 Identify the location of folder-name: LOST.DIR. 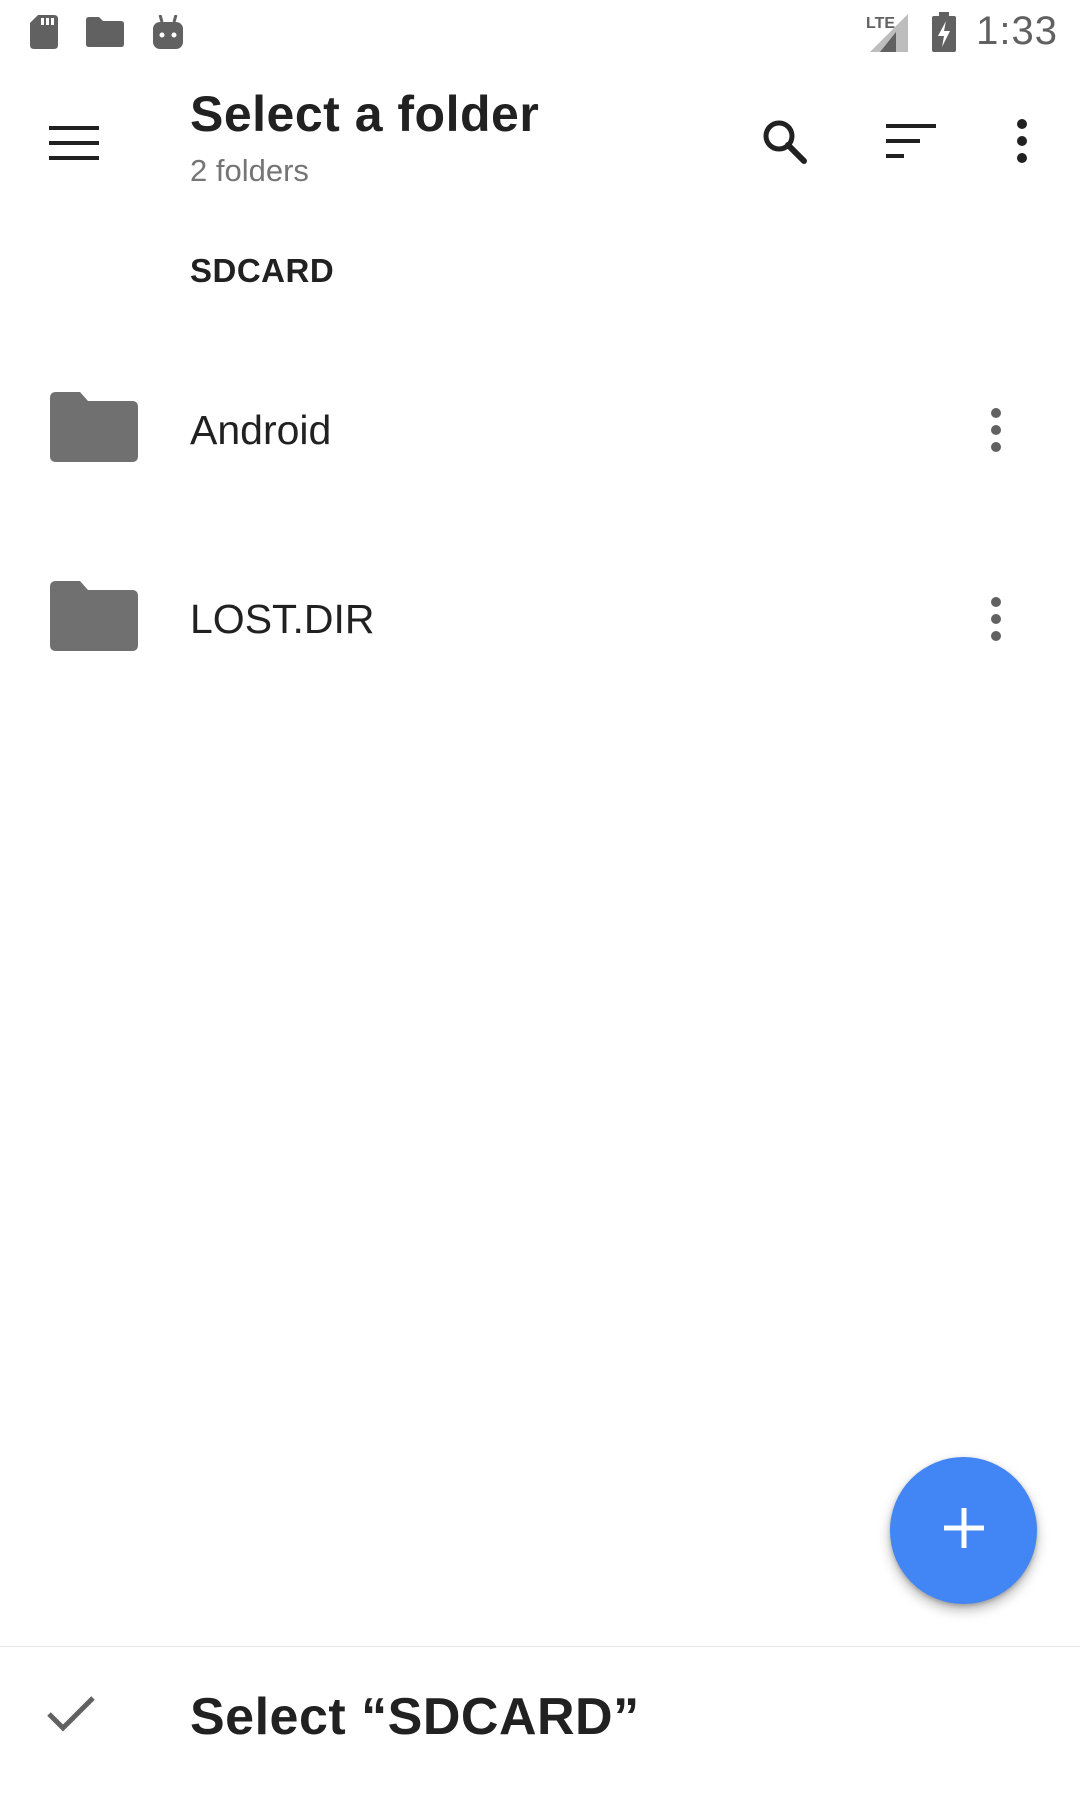
(282, 619).